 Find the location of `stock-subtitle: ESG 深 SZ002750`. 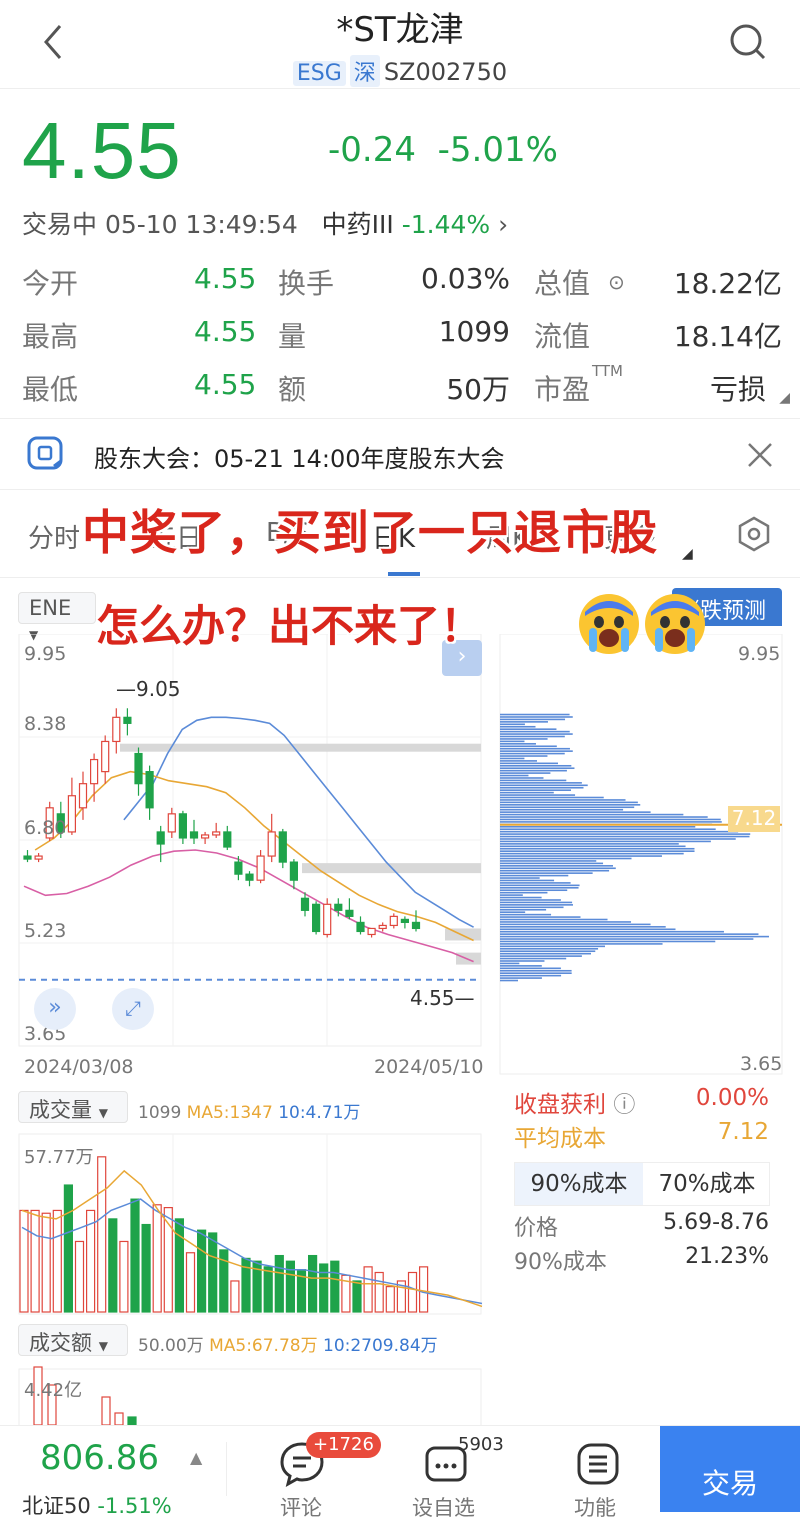

stock-subtitle: ESG 深 SZ002750 is located at coordinates (400, 71).